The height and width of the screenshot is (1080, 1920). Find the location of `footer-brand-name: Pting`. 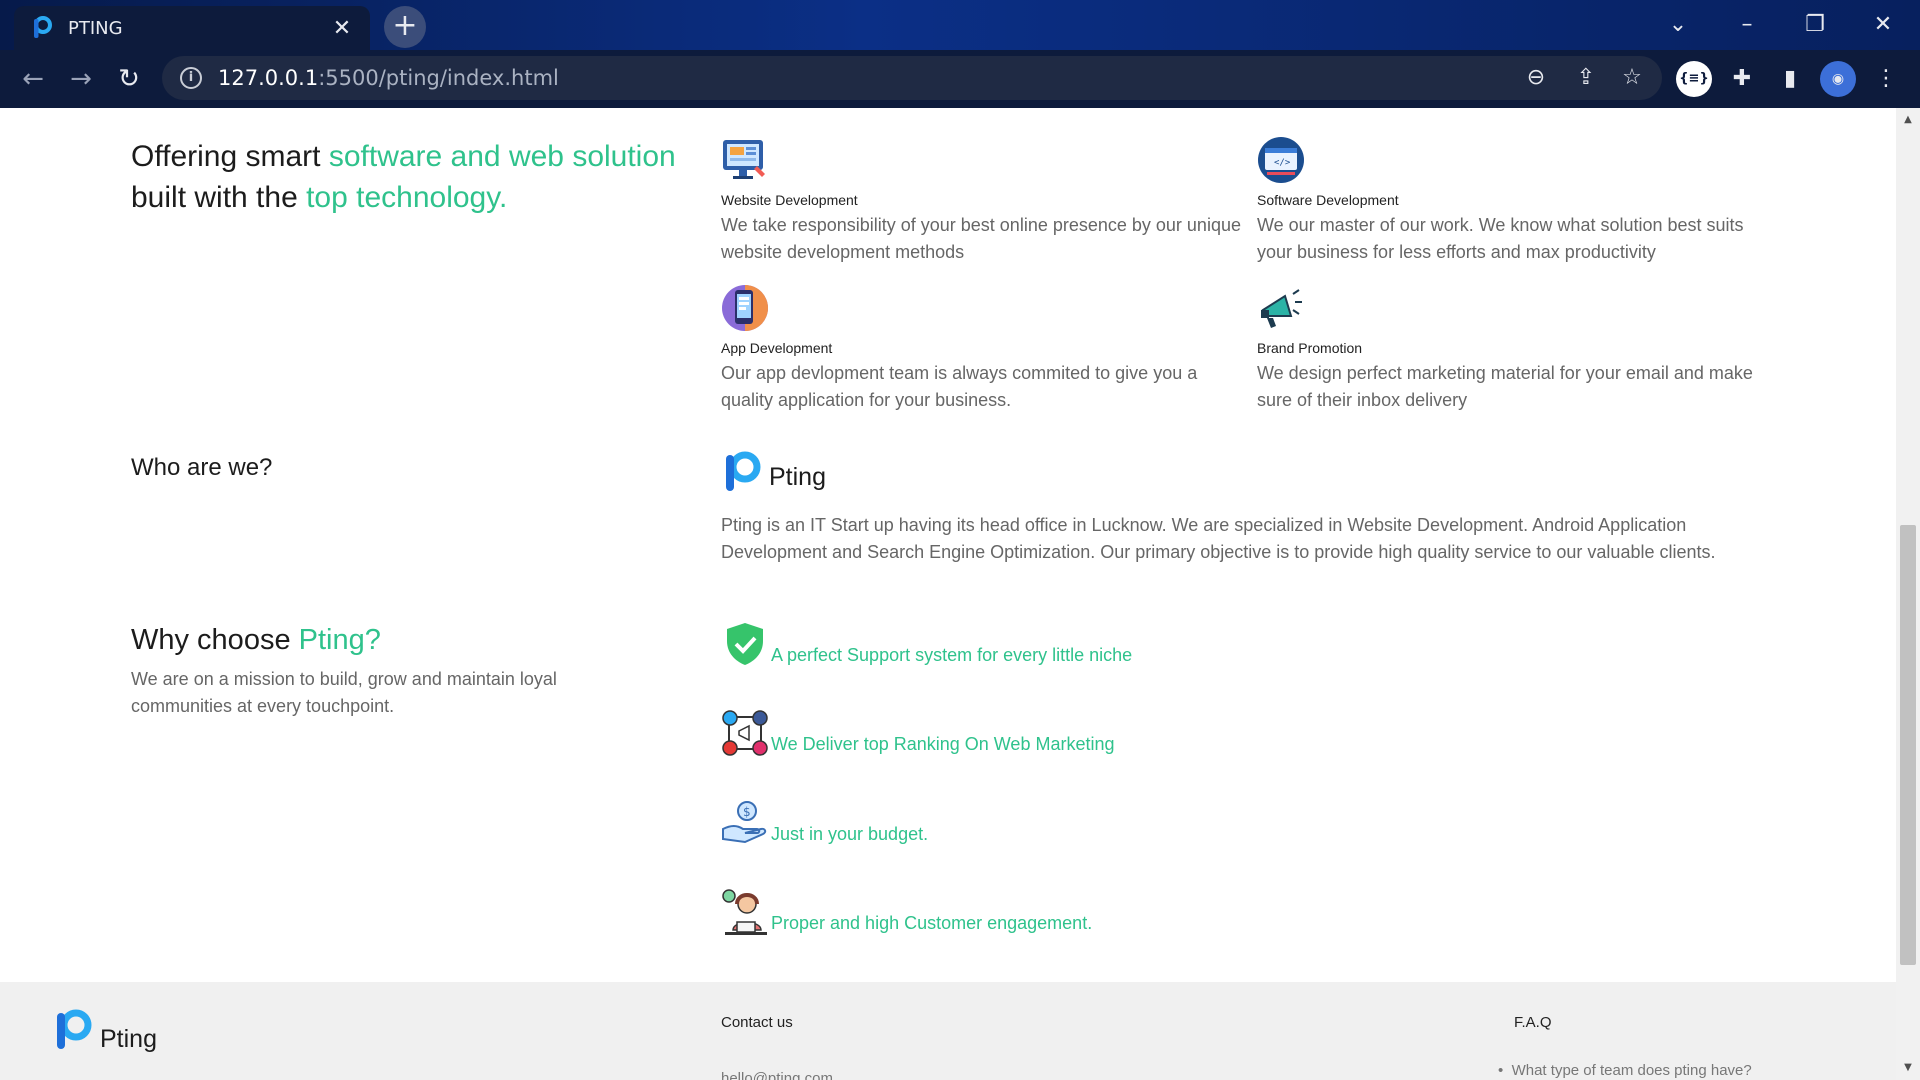

footer-brand-name: Pting is located at coordinates (128, 1039).